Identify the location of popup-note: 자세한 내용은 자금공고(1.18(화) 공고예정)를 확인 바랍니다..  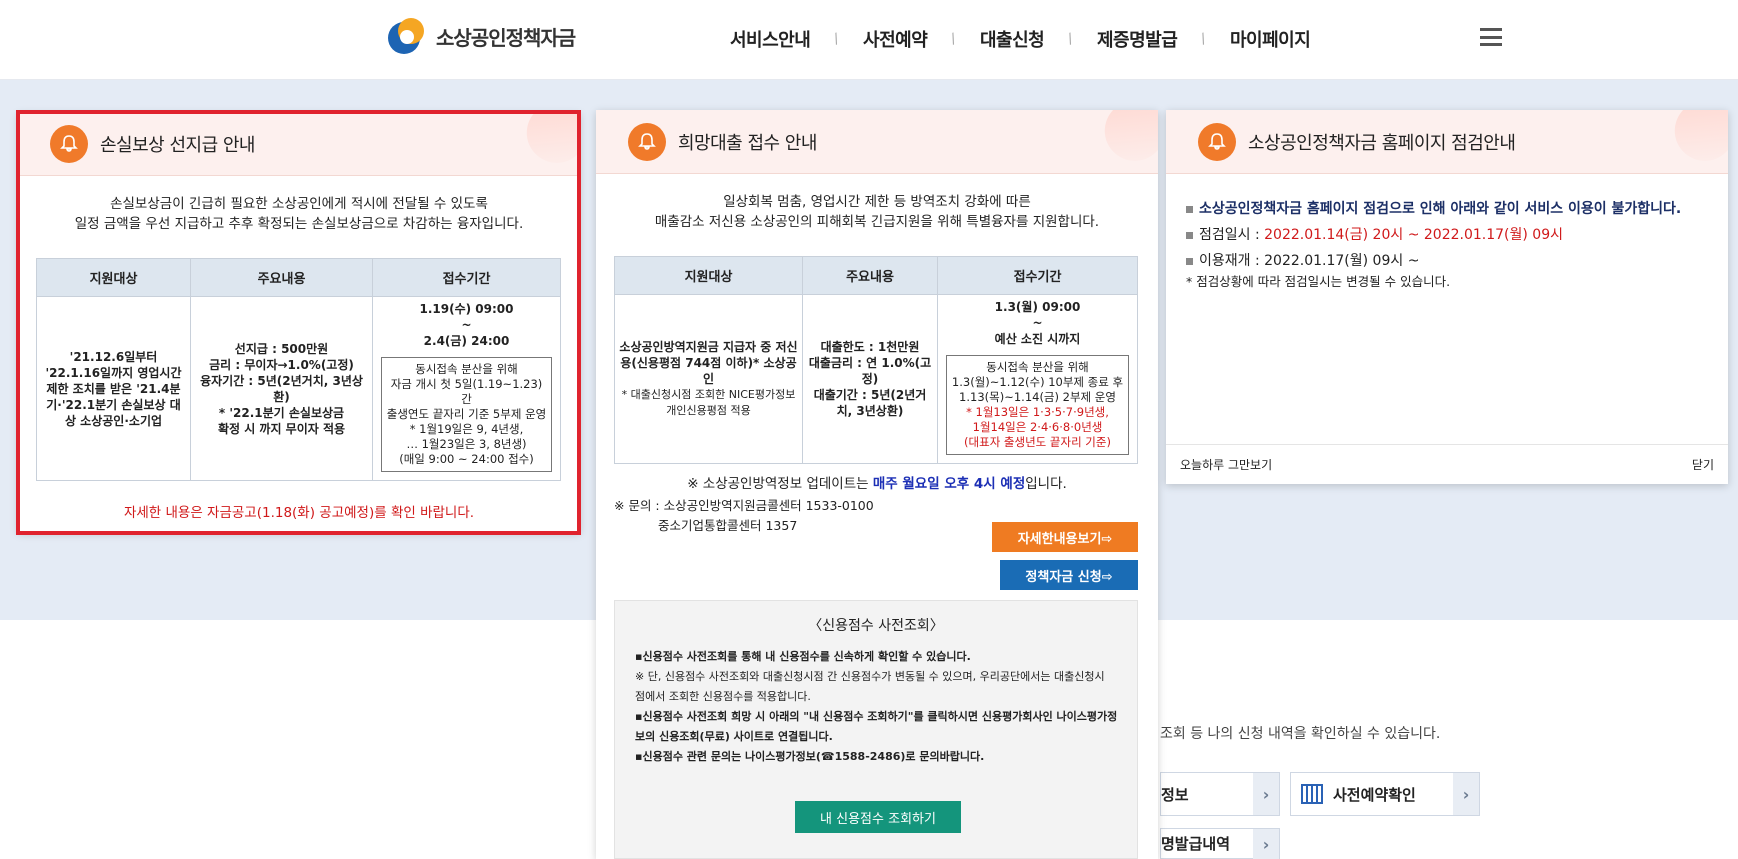
(299, 513).